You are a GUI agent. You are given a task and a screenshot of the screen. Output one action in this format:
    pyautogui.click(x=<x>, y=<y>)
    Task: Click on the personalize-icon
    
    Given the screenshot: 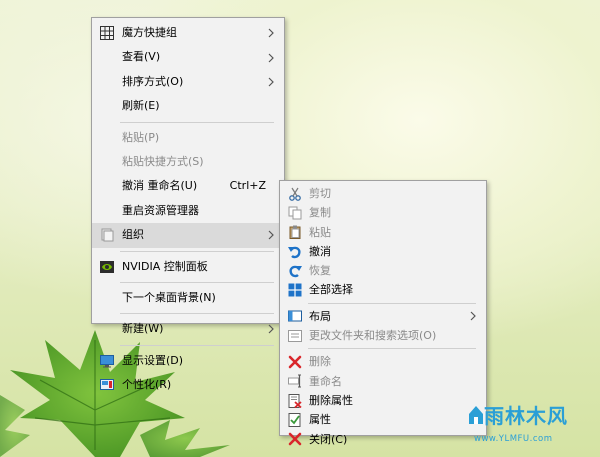 What is the action you would take?
    pyautogui.click(x=107, y=385)
    